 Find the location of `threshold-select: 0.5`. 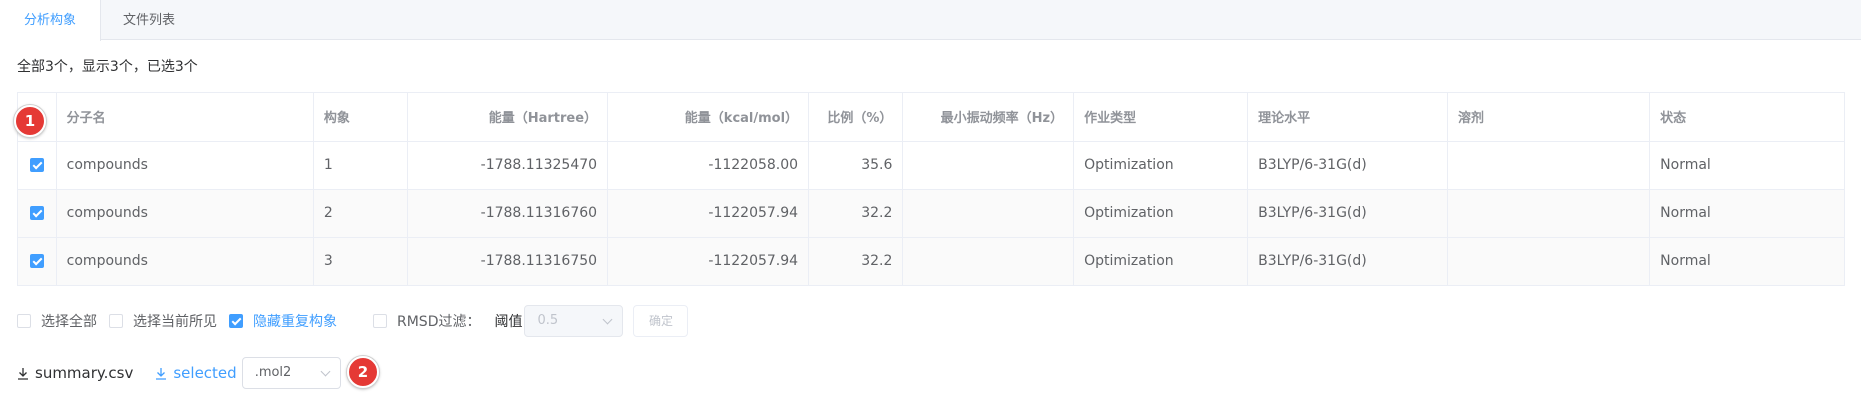

threshold-select: 0.5 is located at coordinates (574, 321).